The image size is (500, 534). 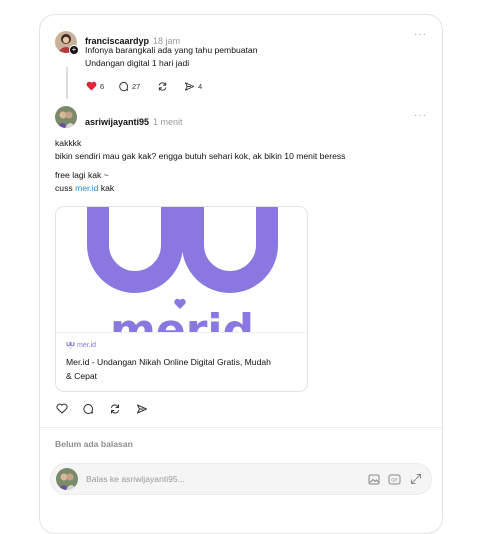 What do you see at coordinates (137, 63) in the screenshot?
I see `post-text-line-2: Undangan digital 1 hari jadi` at bounding box center [137, 63].